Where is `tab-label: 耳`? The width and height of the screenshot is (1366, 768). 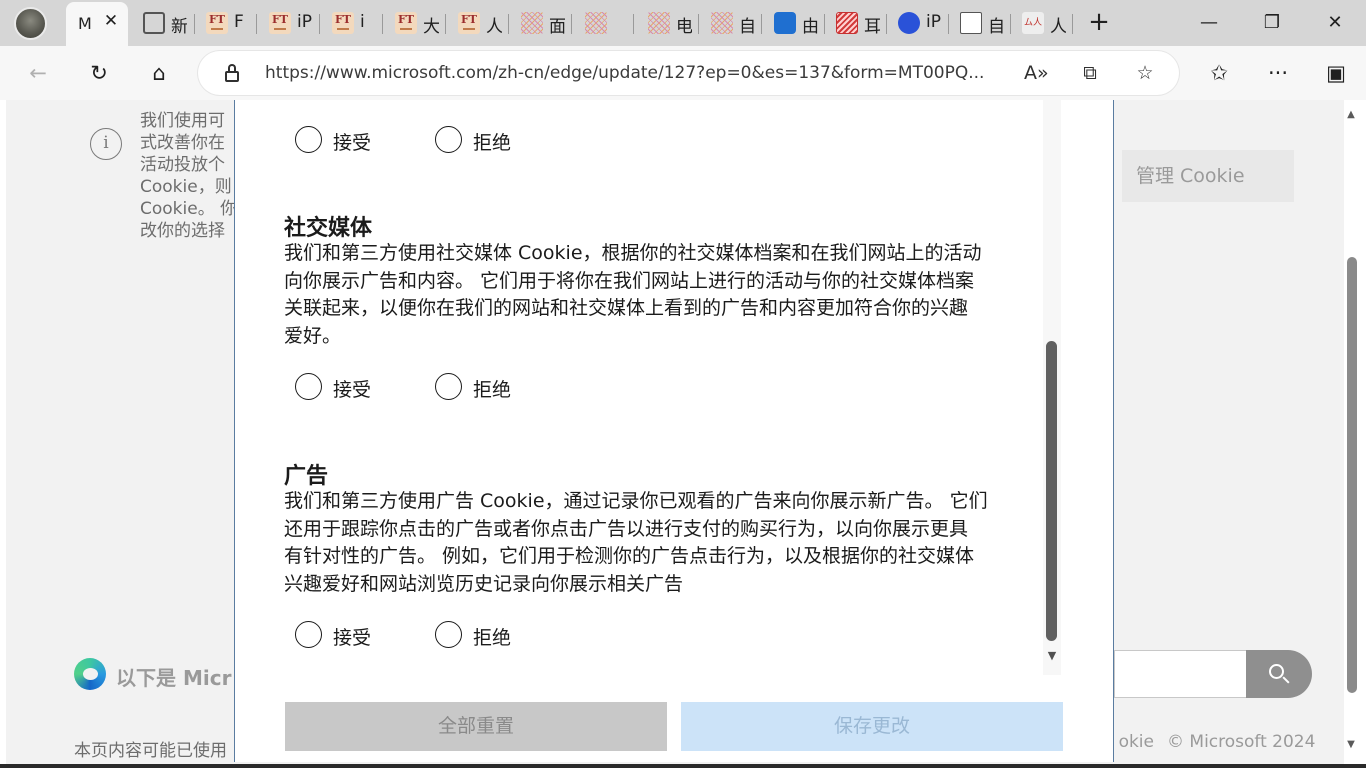
tab-label: 耳 is located at coordinates (872, 27).